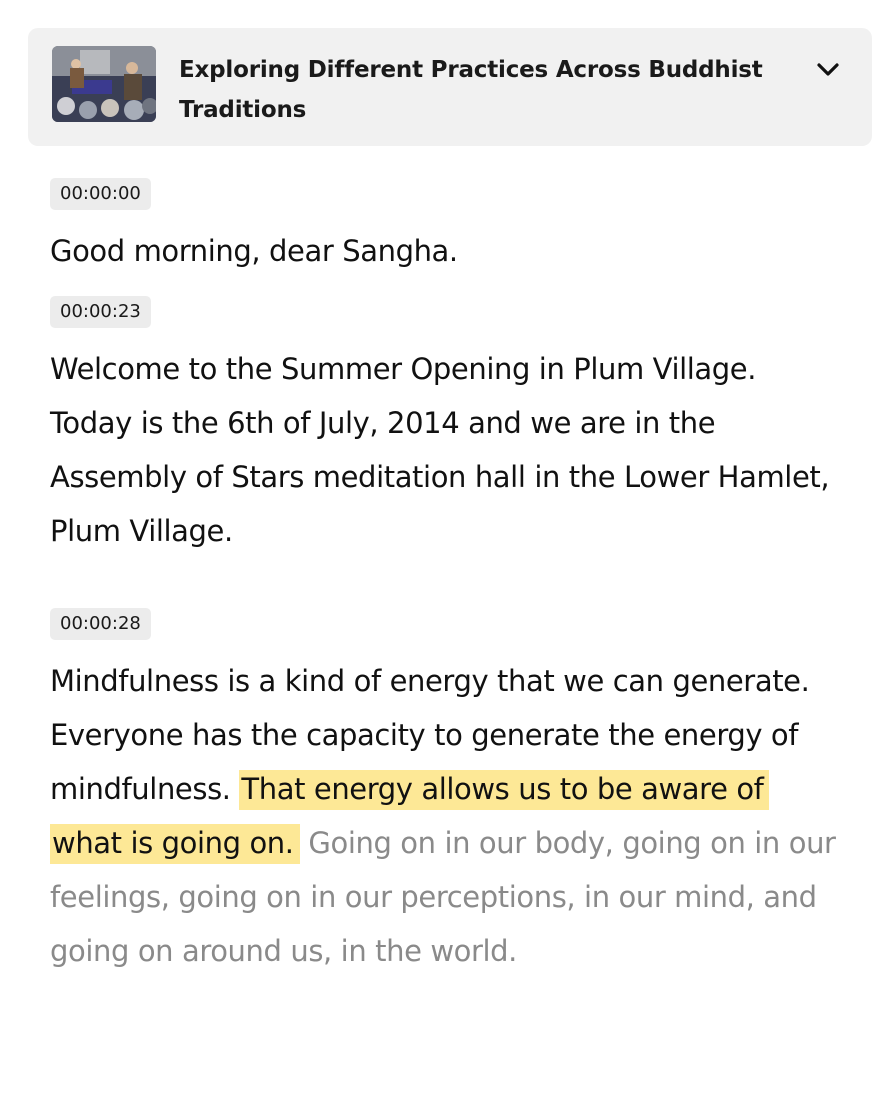 This screenshot has height=1104, width=896. Describe the element at coordinates (100, 624) in the screenshot. I see `timestamp-badge: 00:00:28` at that location.